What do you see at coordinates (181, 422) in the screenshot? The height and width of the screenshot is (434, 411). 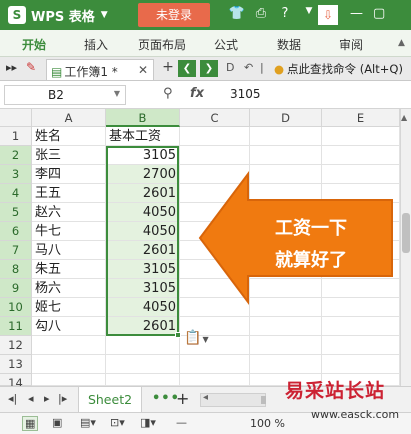 I see `zoom-out-icon: —` at bounding box center [181, 422].